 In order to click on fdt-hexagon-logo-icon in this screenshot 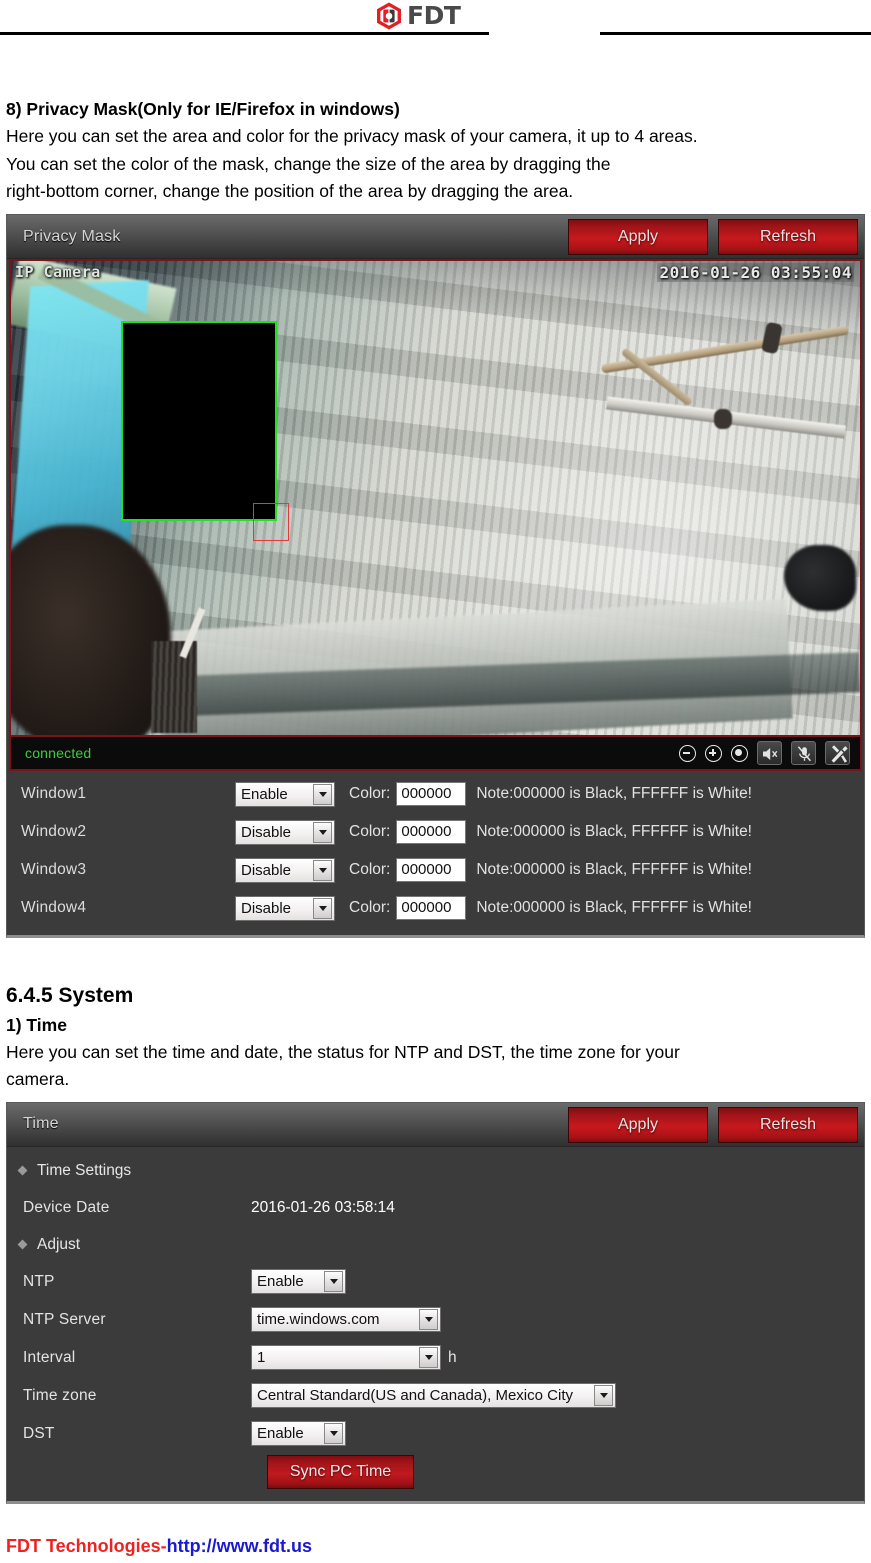, I will do `click(389, 16)`.